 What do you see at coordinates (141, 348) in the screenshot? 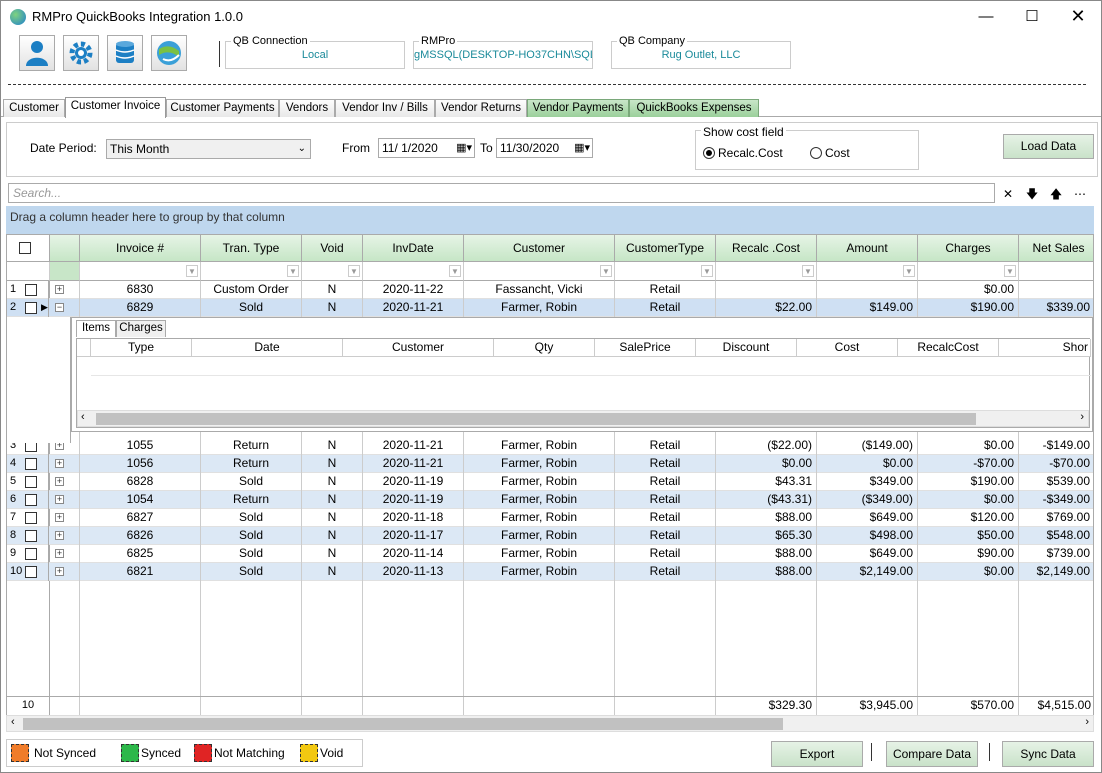
I see `detail-col-type: Type` at bounding box center [141, 348].